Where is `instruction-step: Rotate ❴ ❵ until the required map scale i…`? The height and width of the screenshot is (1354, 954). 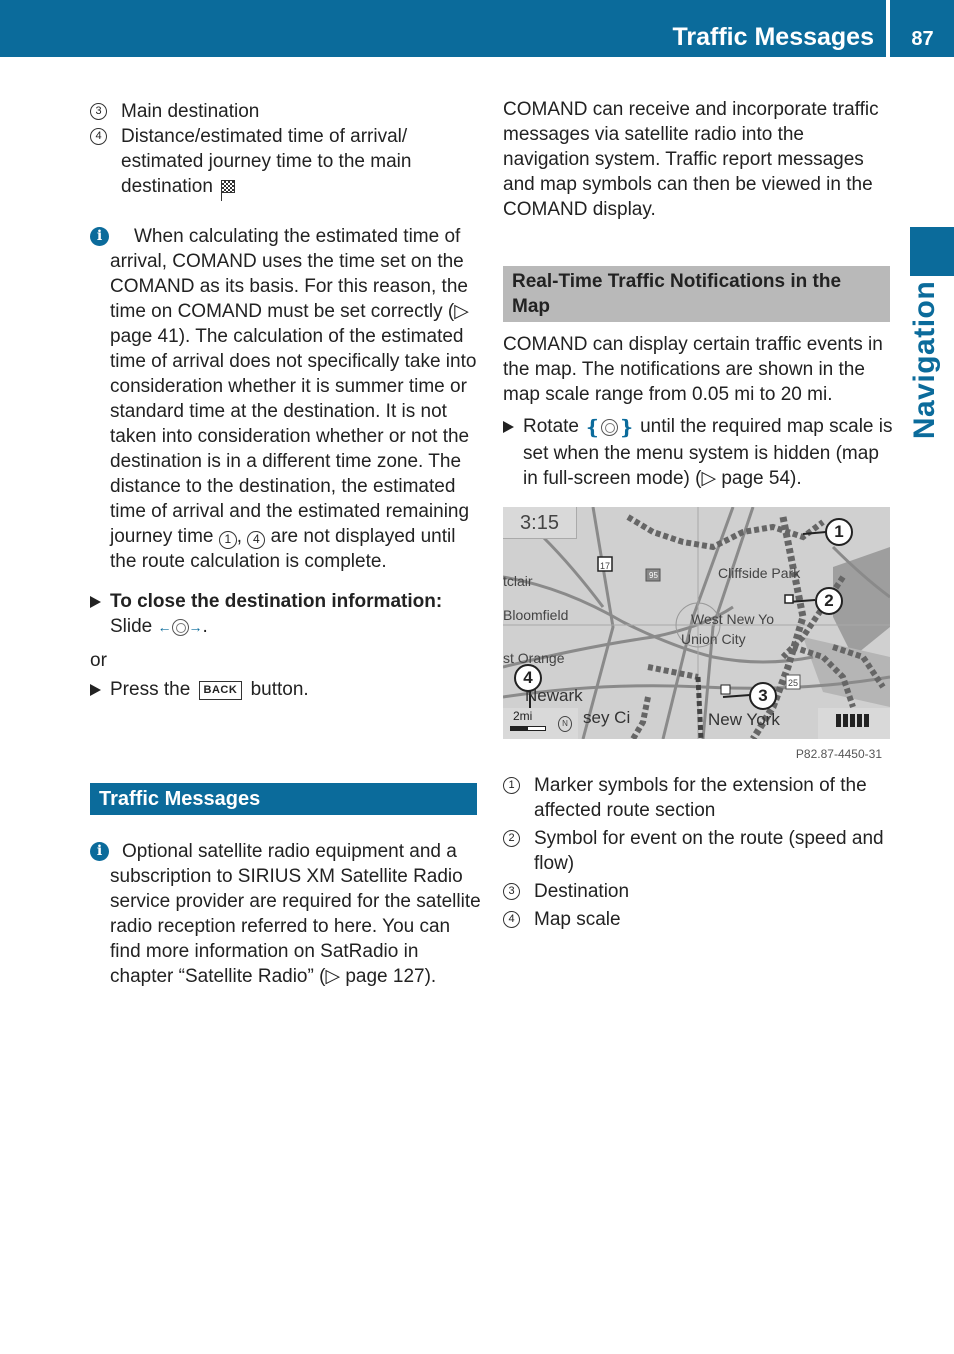
instruction-step: Rotate ❴ ❵ until the required map scale i… is located at coordinates (699, 452).